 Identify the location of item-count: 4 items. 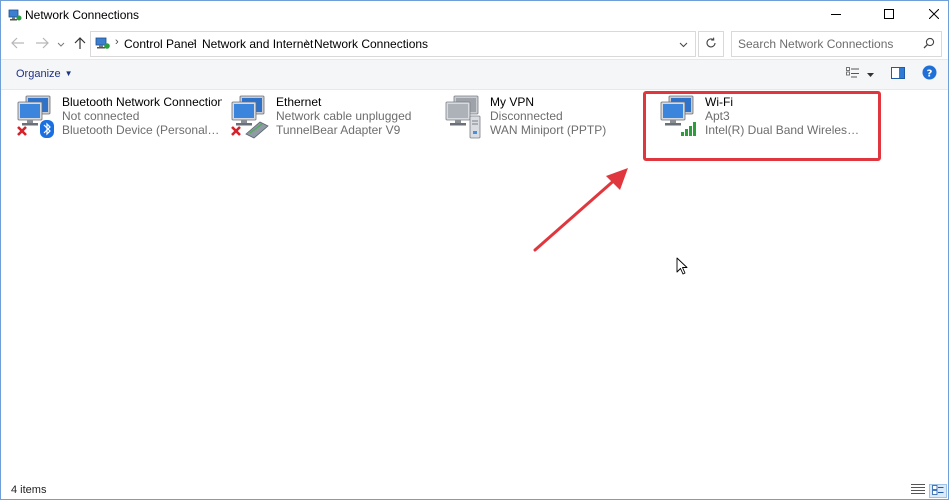
(29, 490).